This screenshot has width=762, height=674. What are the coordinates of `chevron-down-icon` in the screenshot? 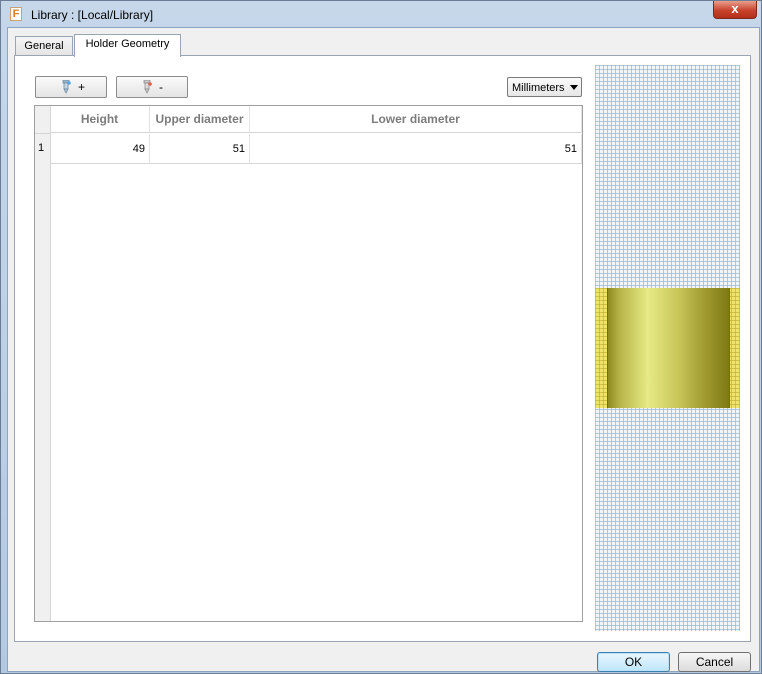 It's located at (574, 87).